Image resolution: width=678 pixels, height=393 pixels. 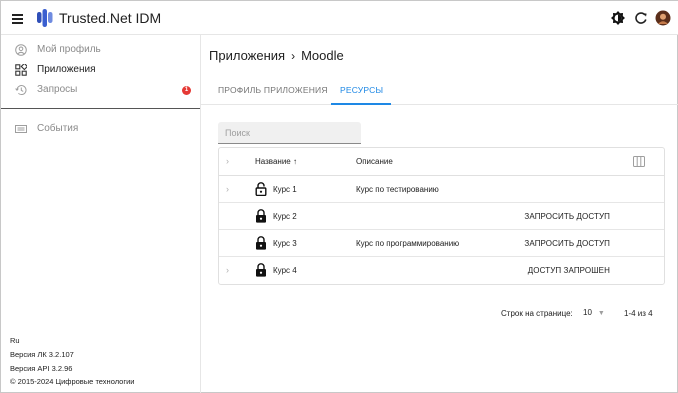 I want to click on version-lk: Версия ЛК 3.2.107, so click(x=42, y=354).